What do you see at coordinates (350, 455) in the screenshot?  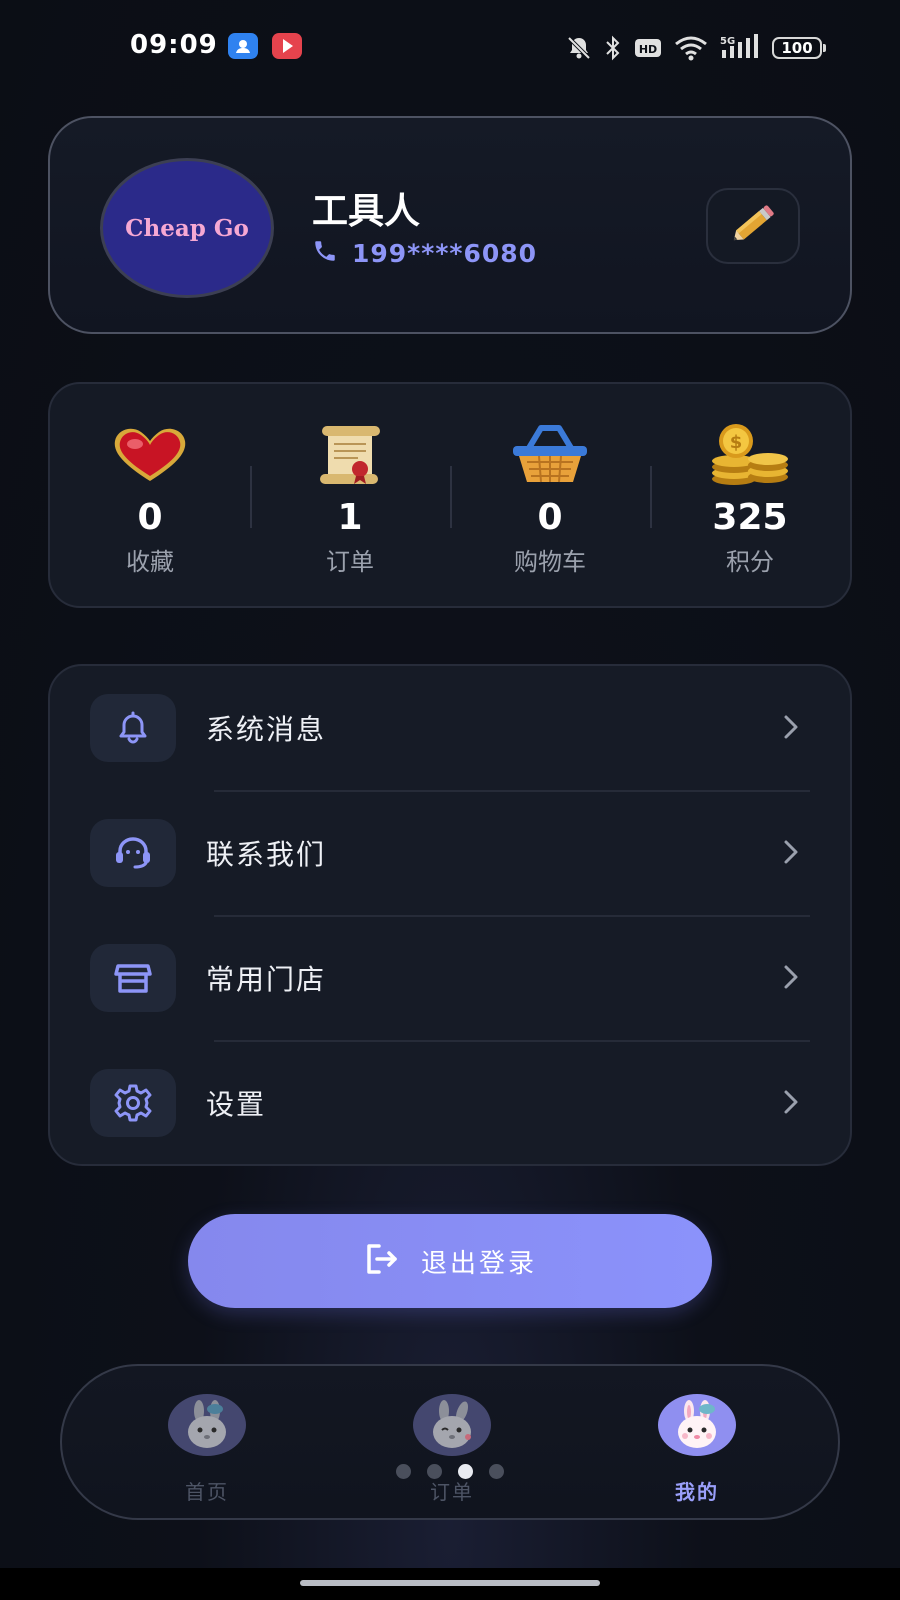 I see `scroll-icon` at bounding box center [350, 455].